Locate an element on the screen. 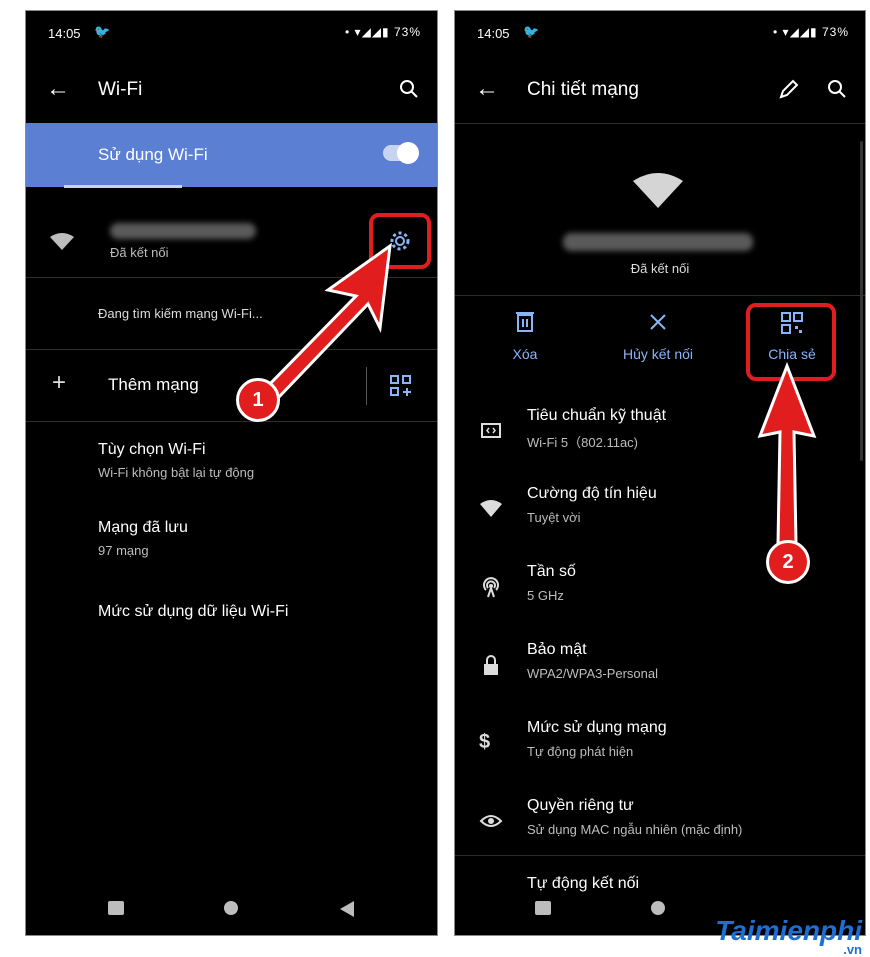 This screenshot has width=870, height=957. privacy-icon is located at coordinates (491, 821).